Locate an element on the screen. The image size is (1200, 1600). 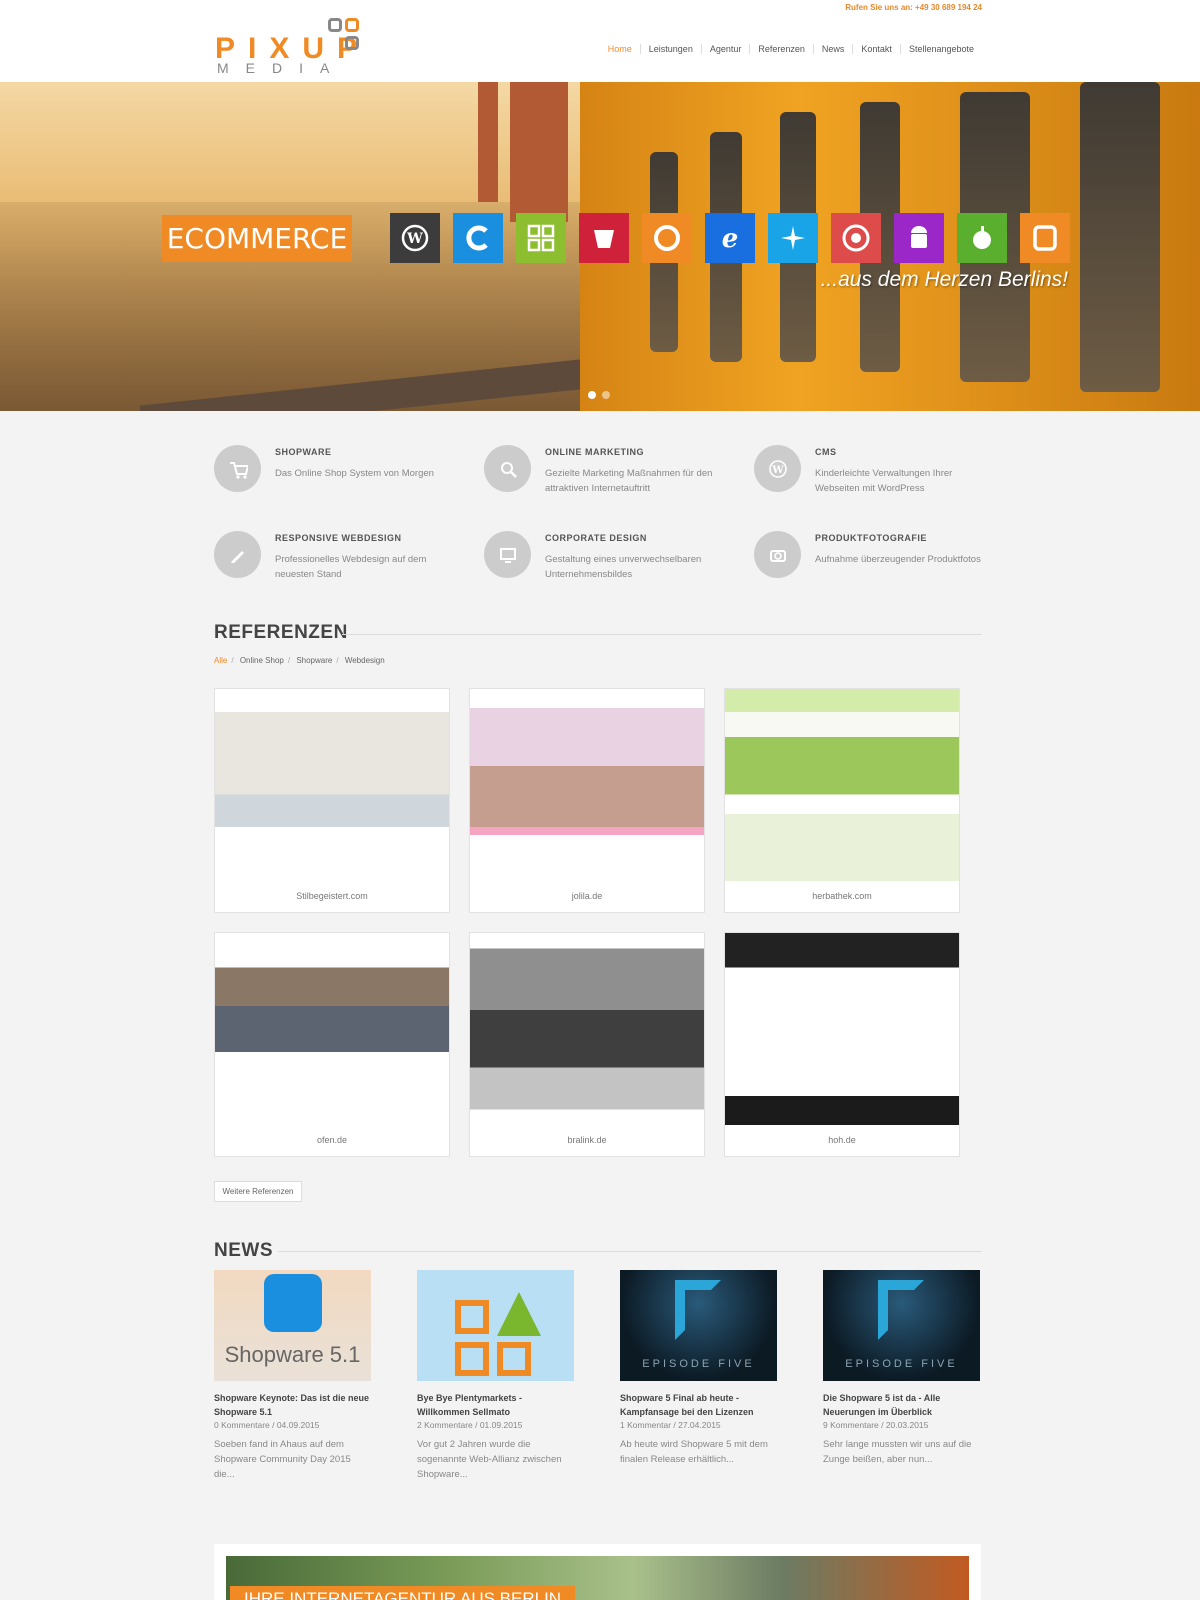
reference-card: bralink.de is located at coordinates (587, 1044).